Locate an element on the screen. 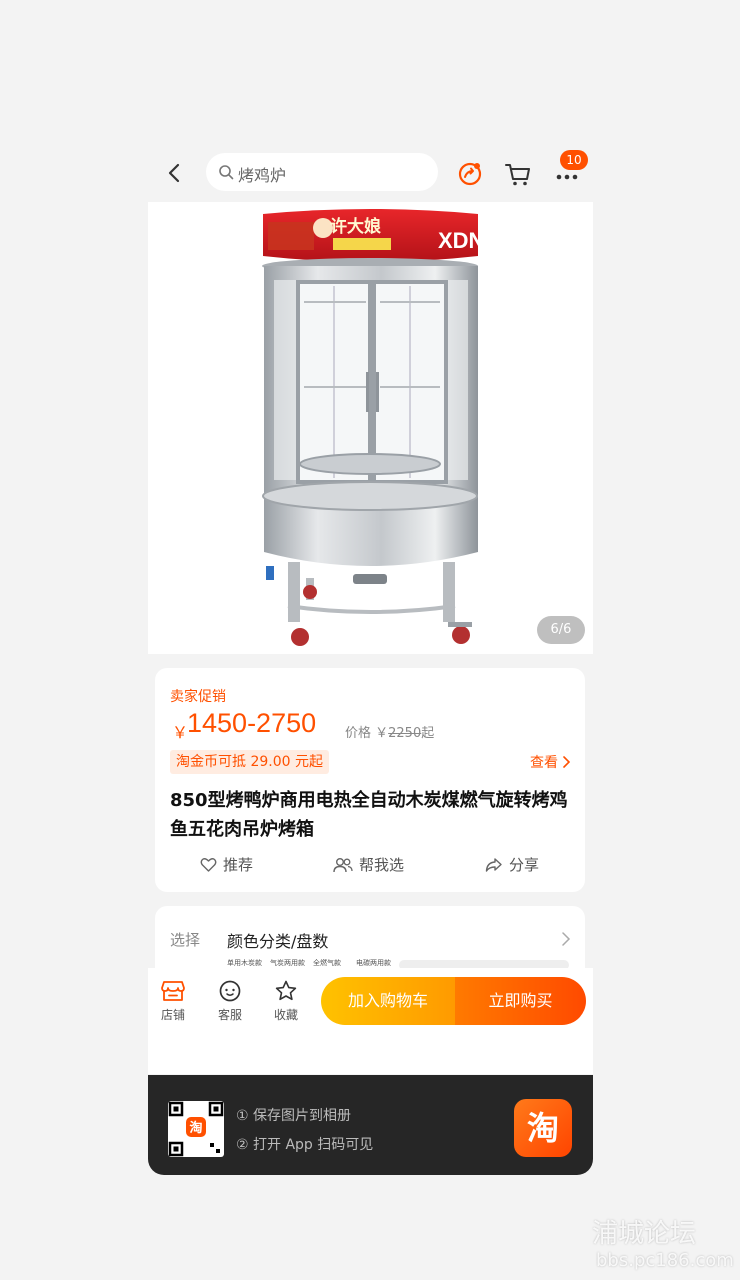  instruction-step-2: ② 打开 App 扫码可见 is located at coordinates (305, 1145).